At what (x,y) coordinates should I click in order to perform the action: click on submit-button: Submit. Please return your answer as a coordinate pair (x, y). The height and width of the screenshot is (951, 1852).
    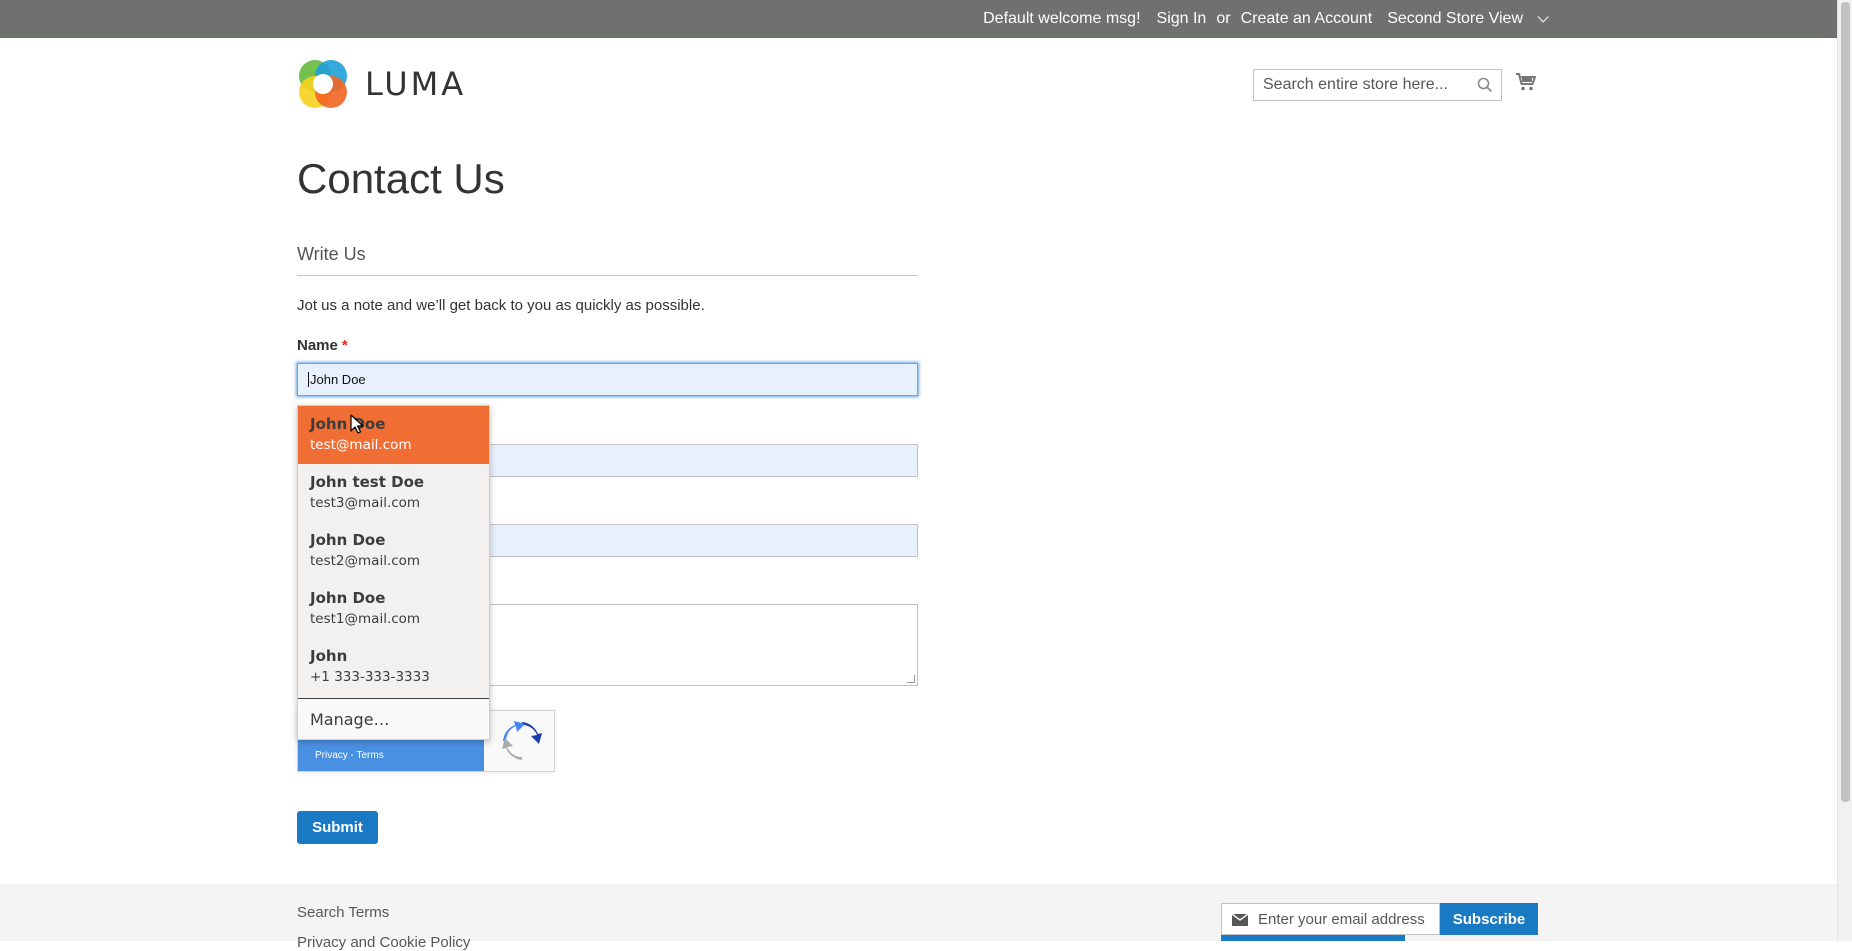
    Looking at the image, I should click on (337, 827).